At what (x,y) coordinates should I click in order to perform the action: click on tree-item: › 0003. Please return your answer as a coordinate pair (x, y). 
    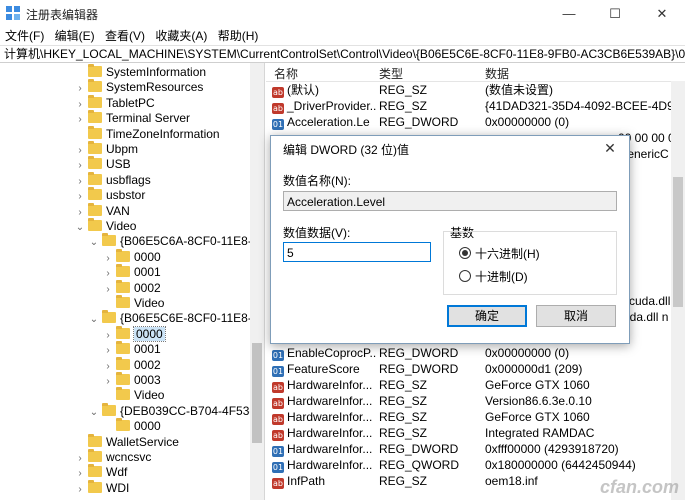
    Looking at the image, I should click on (131, 380).